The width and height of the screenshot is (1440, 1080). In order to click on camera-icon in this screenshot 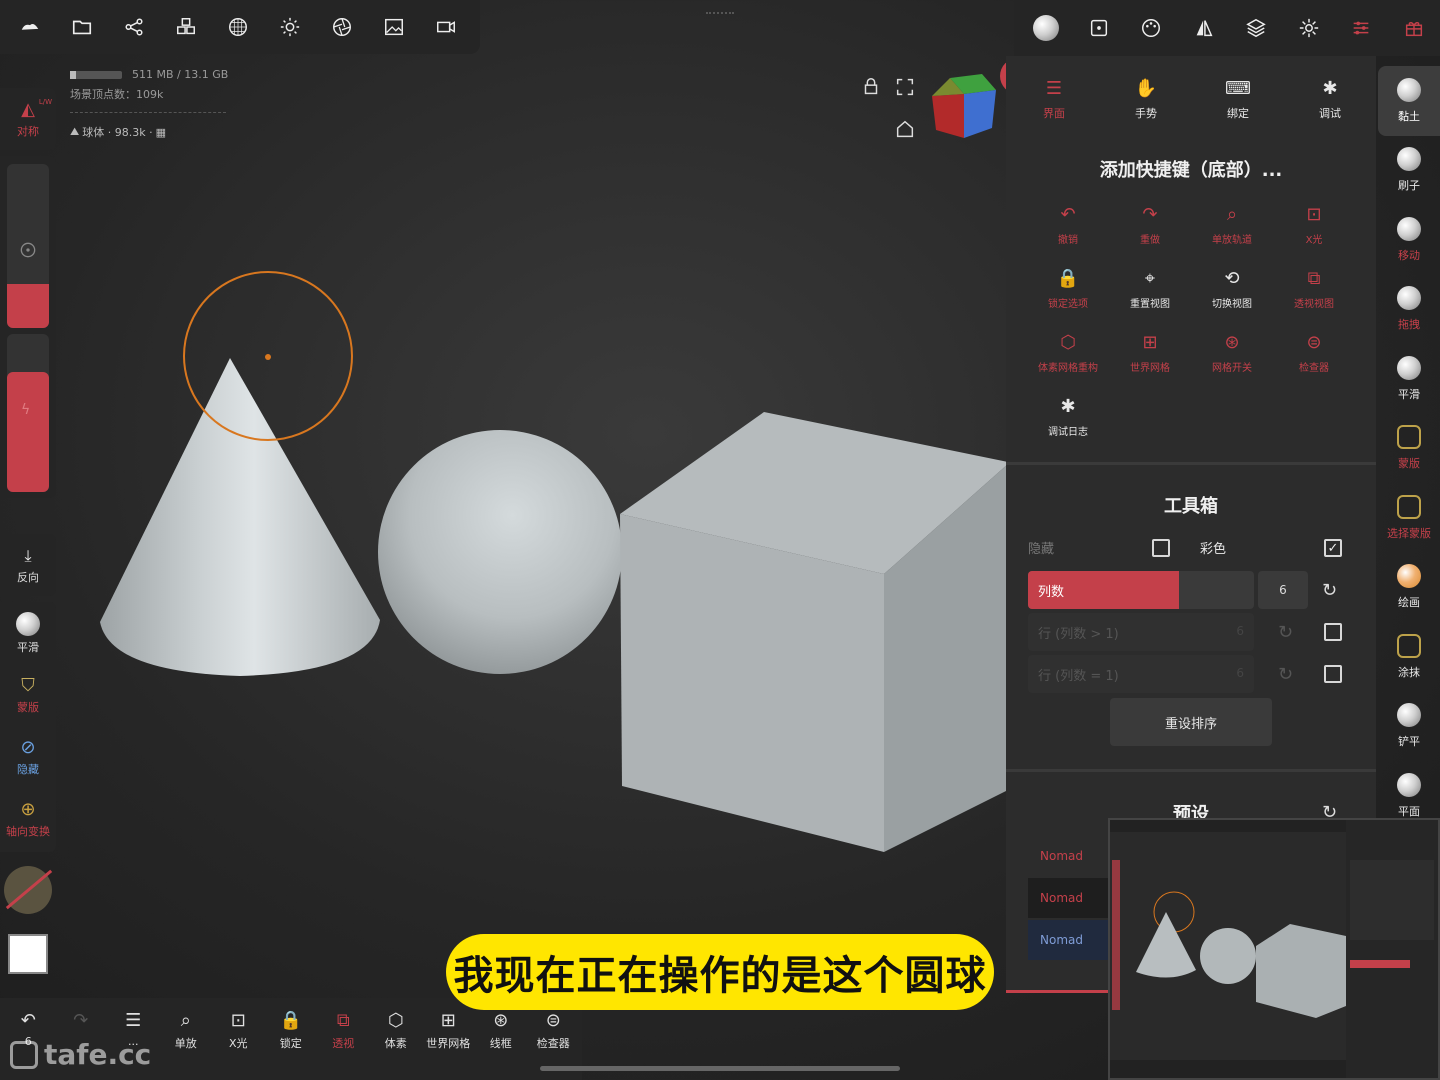, I will do `click(446, 27)`.